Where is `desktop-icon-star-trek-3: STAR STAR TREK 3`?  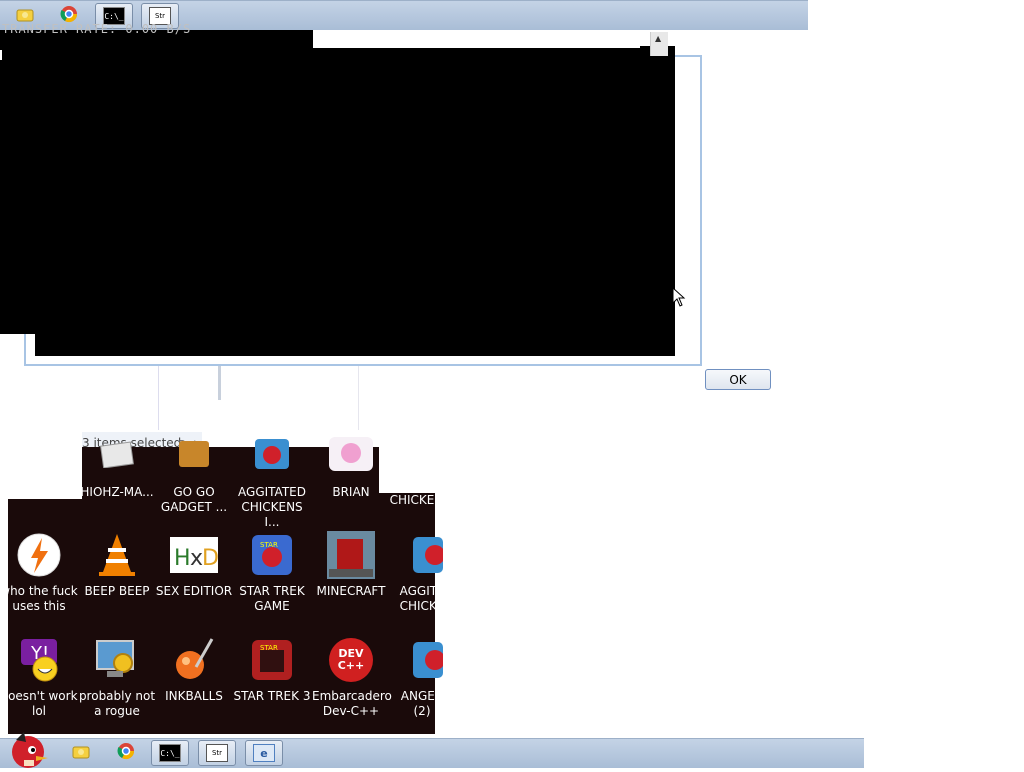
desktop-icon-star-trek-3: STAR STAR TREK 3 is located at coordinates (272, 670).